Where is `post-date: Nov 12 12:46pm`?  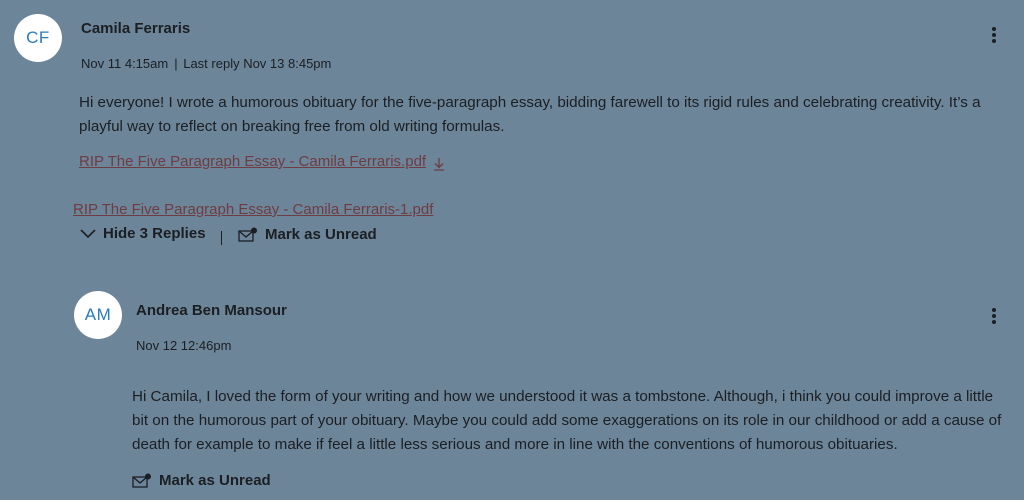
post-date: Nov 12 12:46pm is located at coordinates (184, 345).